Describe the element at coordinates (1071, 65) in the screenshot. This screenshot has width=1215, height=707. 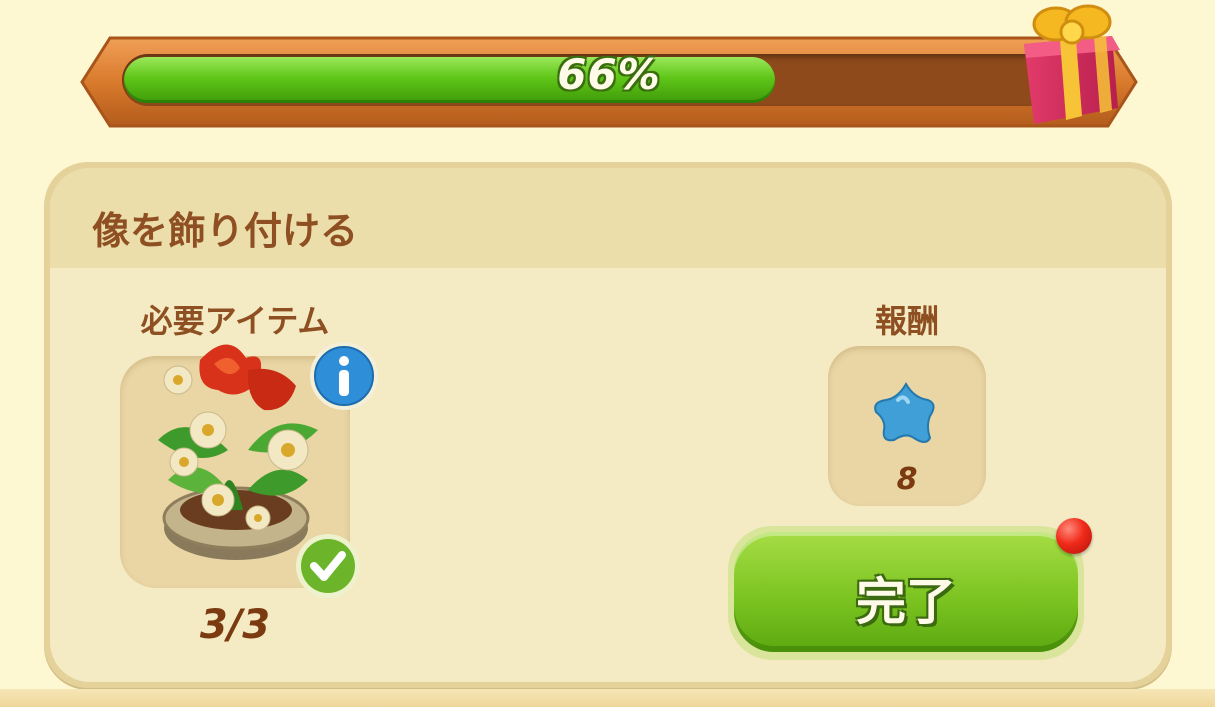
I see `gift-box-icon` at that location.